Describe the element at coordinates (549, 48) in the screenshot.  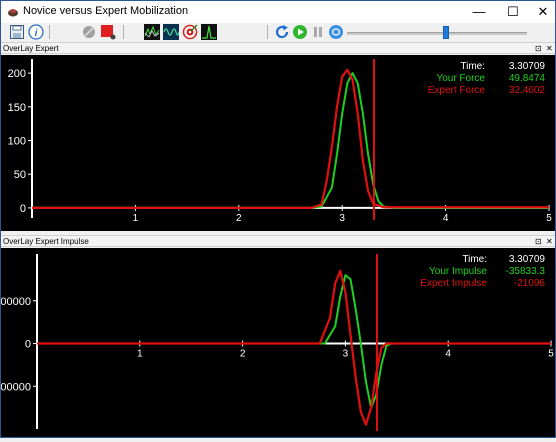
I see `panel1-close-button: ✕` at that location.